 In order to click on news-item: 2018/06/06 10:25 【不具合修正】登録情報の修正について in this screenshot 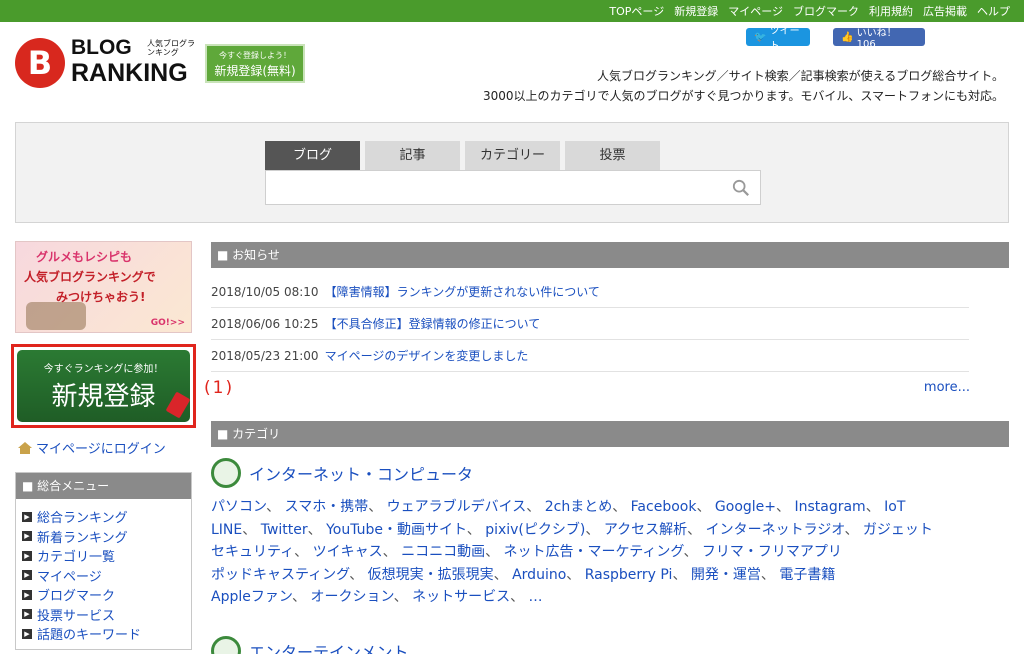, I will do `click(590, 324)`.